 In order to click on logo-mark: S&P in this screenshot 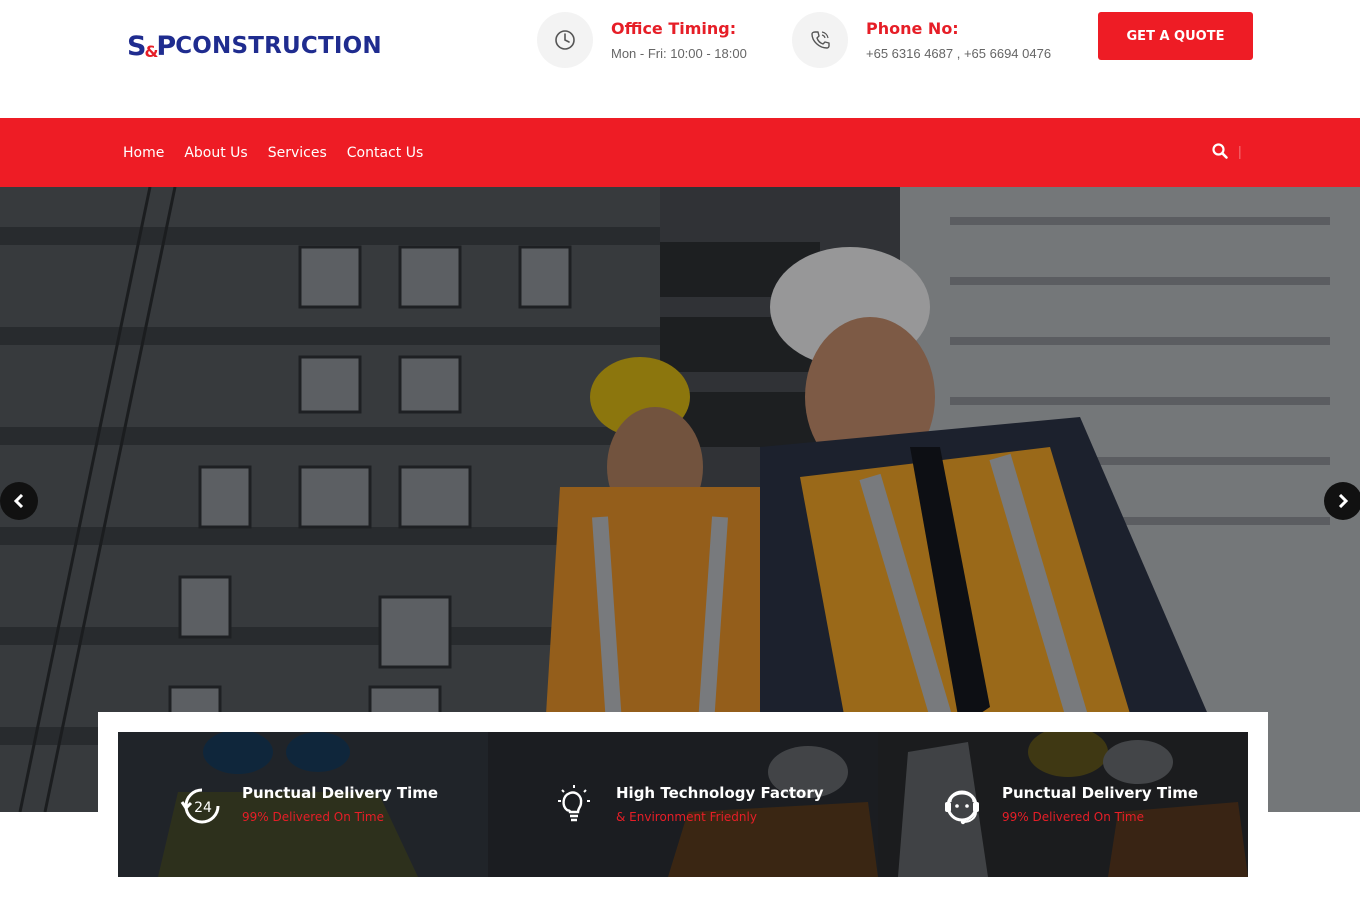, I will do `click(151, 46)`.